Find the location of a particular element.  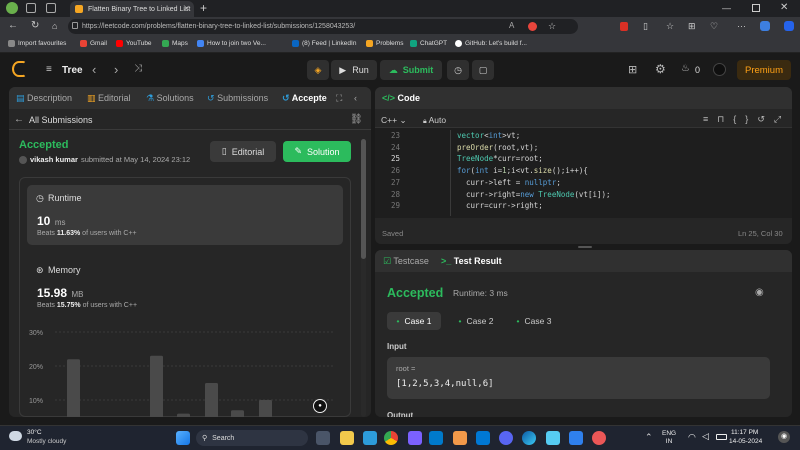

explorer-icon is located at coordinates (347, 438).